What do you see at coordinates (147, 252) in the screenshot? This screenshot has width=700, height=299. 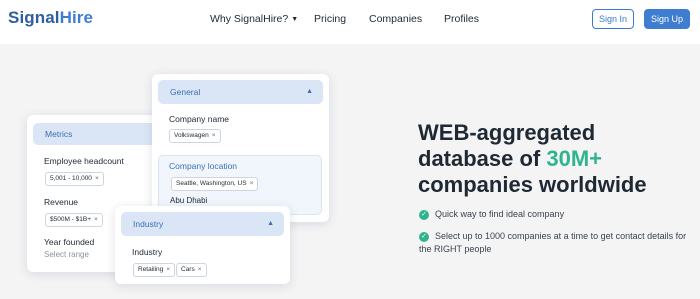 I see `industry-label: Industry` at bounding box center [147, 252].